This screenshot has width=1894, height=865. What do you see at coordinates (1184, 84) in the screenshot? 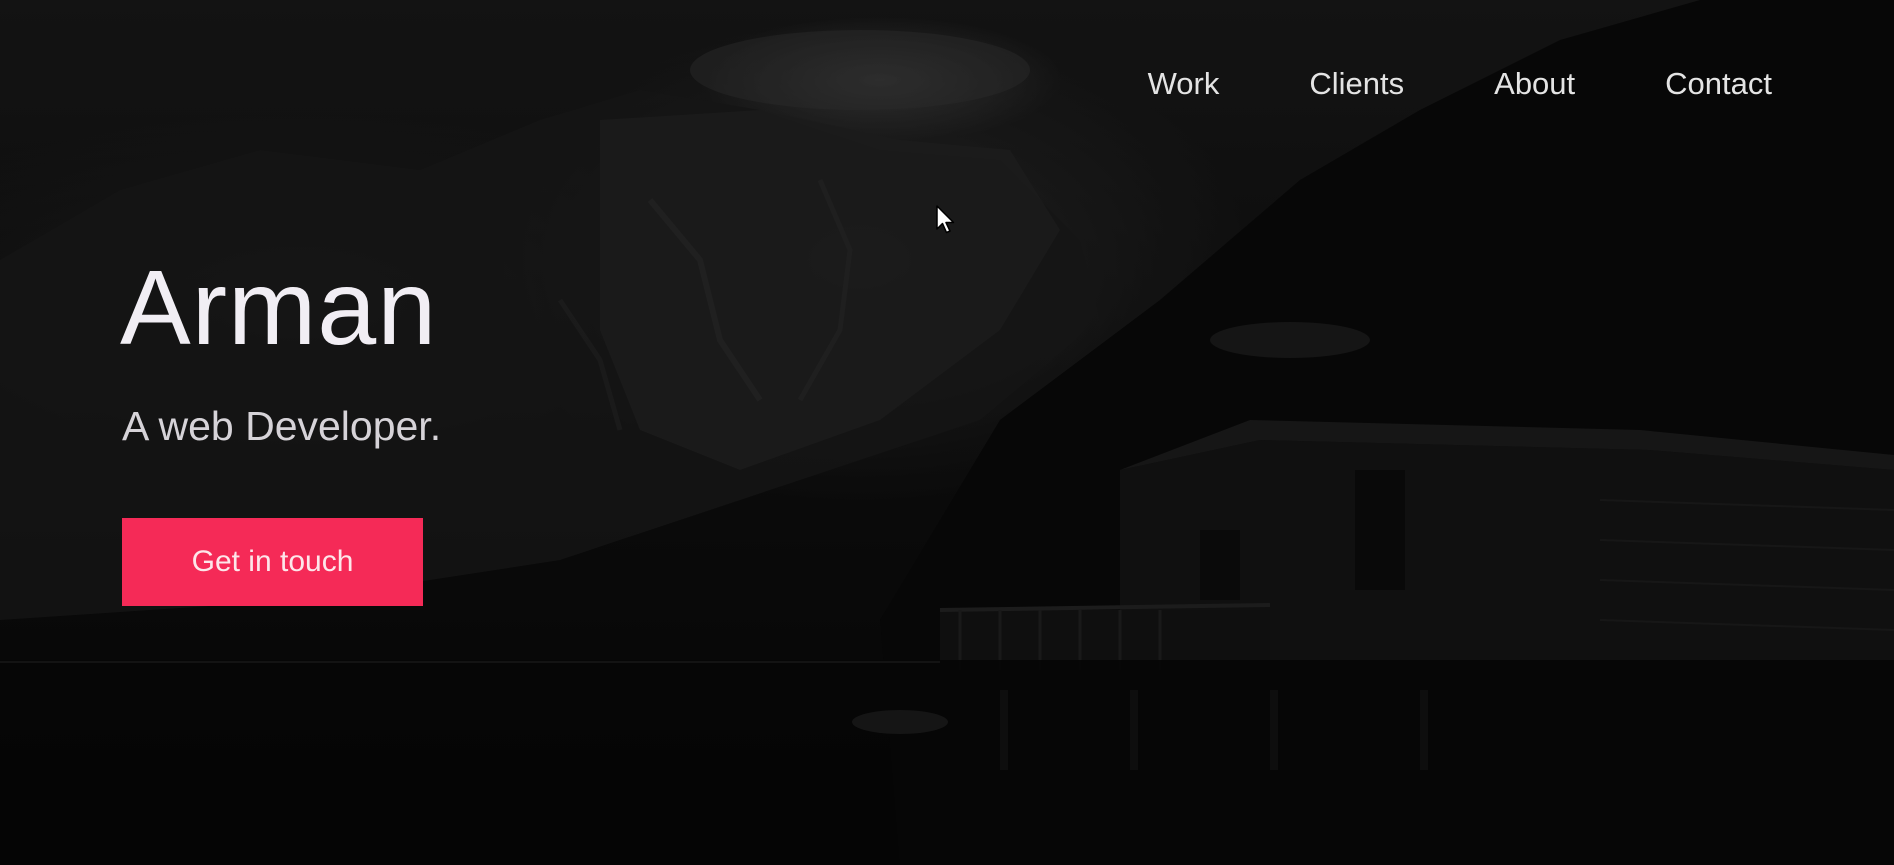
I see `nav-link-work: Work` at bounding box center [1184, 84].